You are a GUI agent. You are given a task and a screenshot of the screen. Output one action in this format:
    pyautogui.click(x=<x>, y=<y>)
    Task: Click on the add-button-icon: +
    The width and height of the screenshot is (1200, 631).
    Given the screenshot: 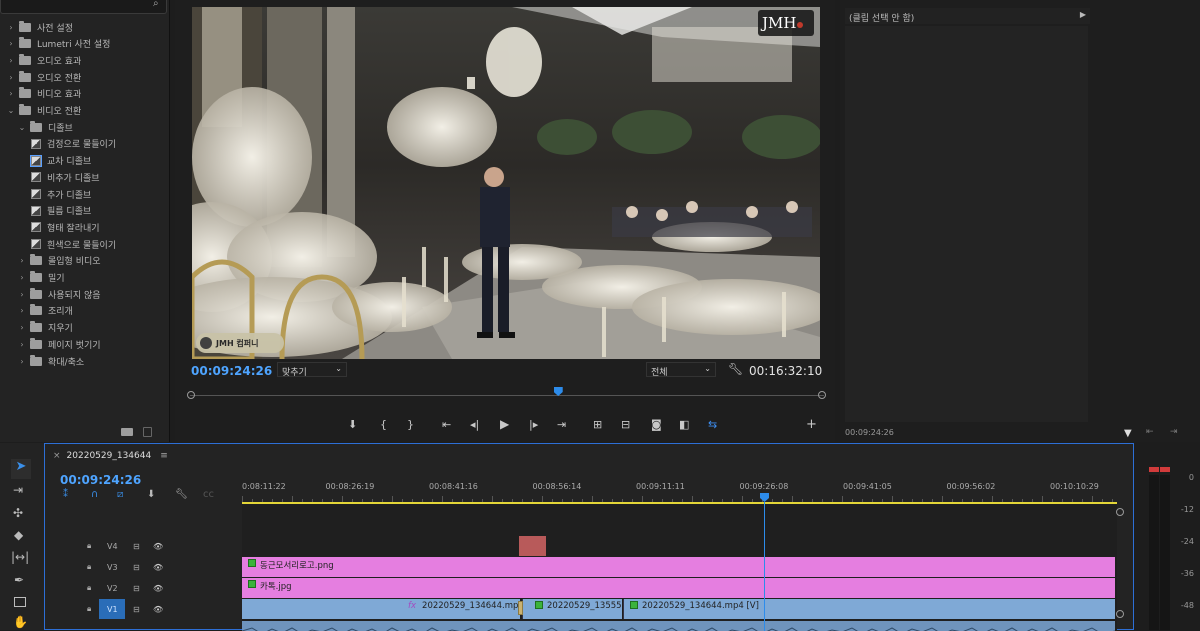 What is the action you would take?
    pyautogui.click(x=811, y=424)
    